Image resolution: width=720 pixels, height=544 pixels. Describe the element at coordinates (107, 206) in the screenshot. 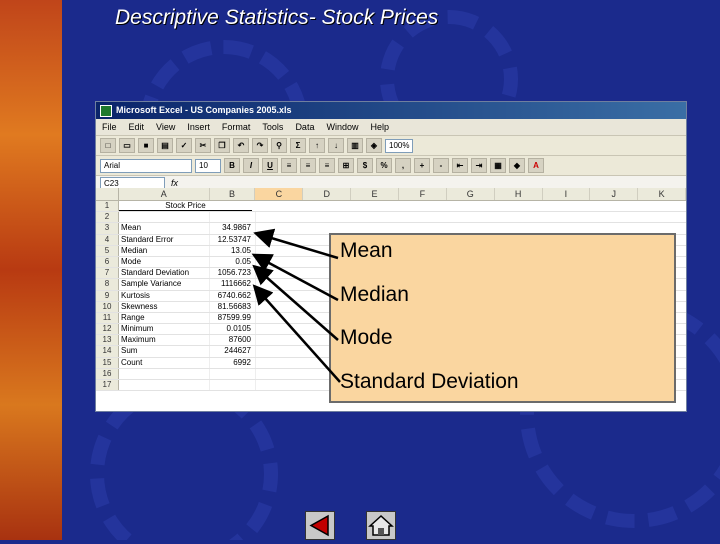

I see `row-header: 1` at that location.